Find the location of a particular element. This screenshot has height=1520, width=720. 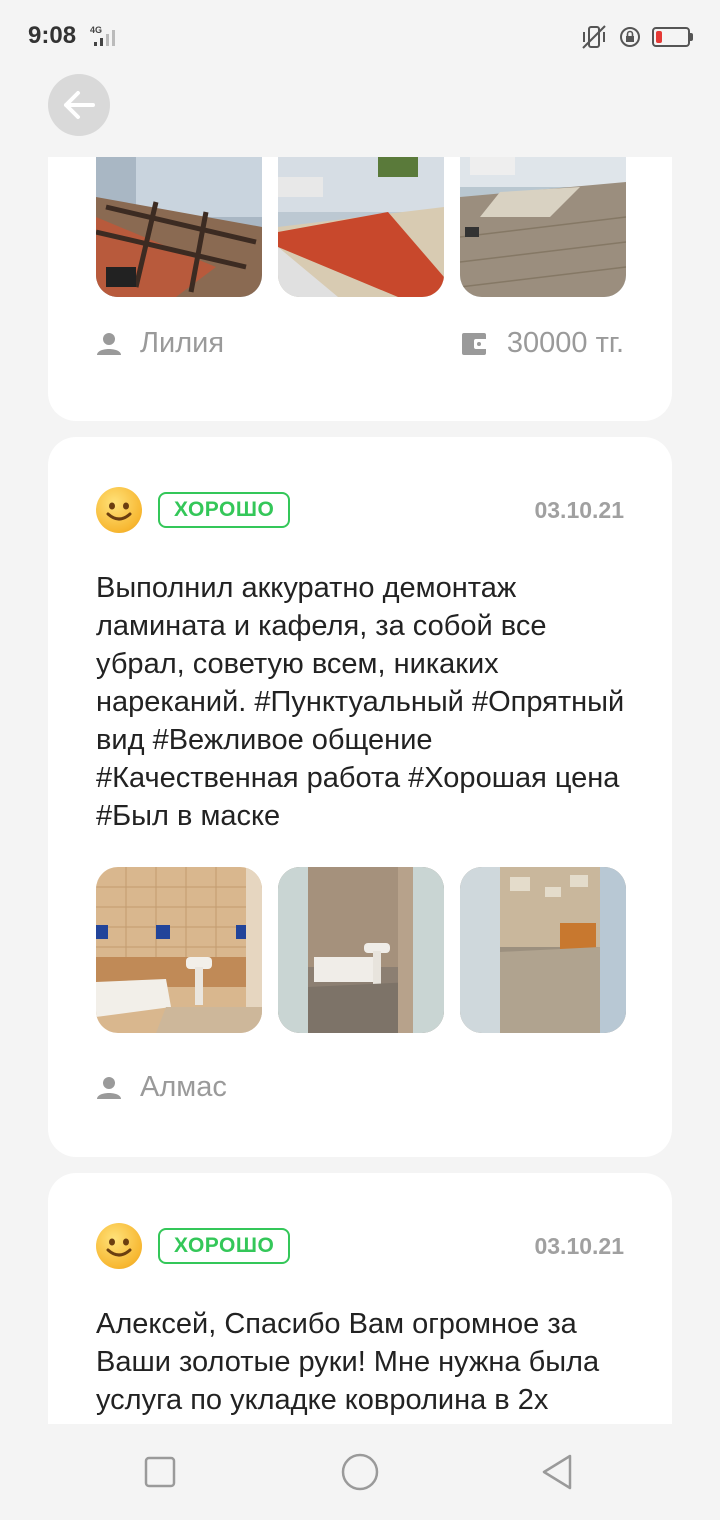

arrow-left-icon is located at coordinates (79, 105).